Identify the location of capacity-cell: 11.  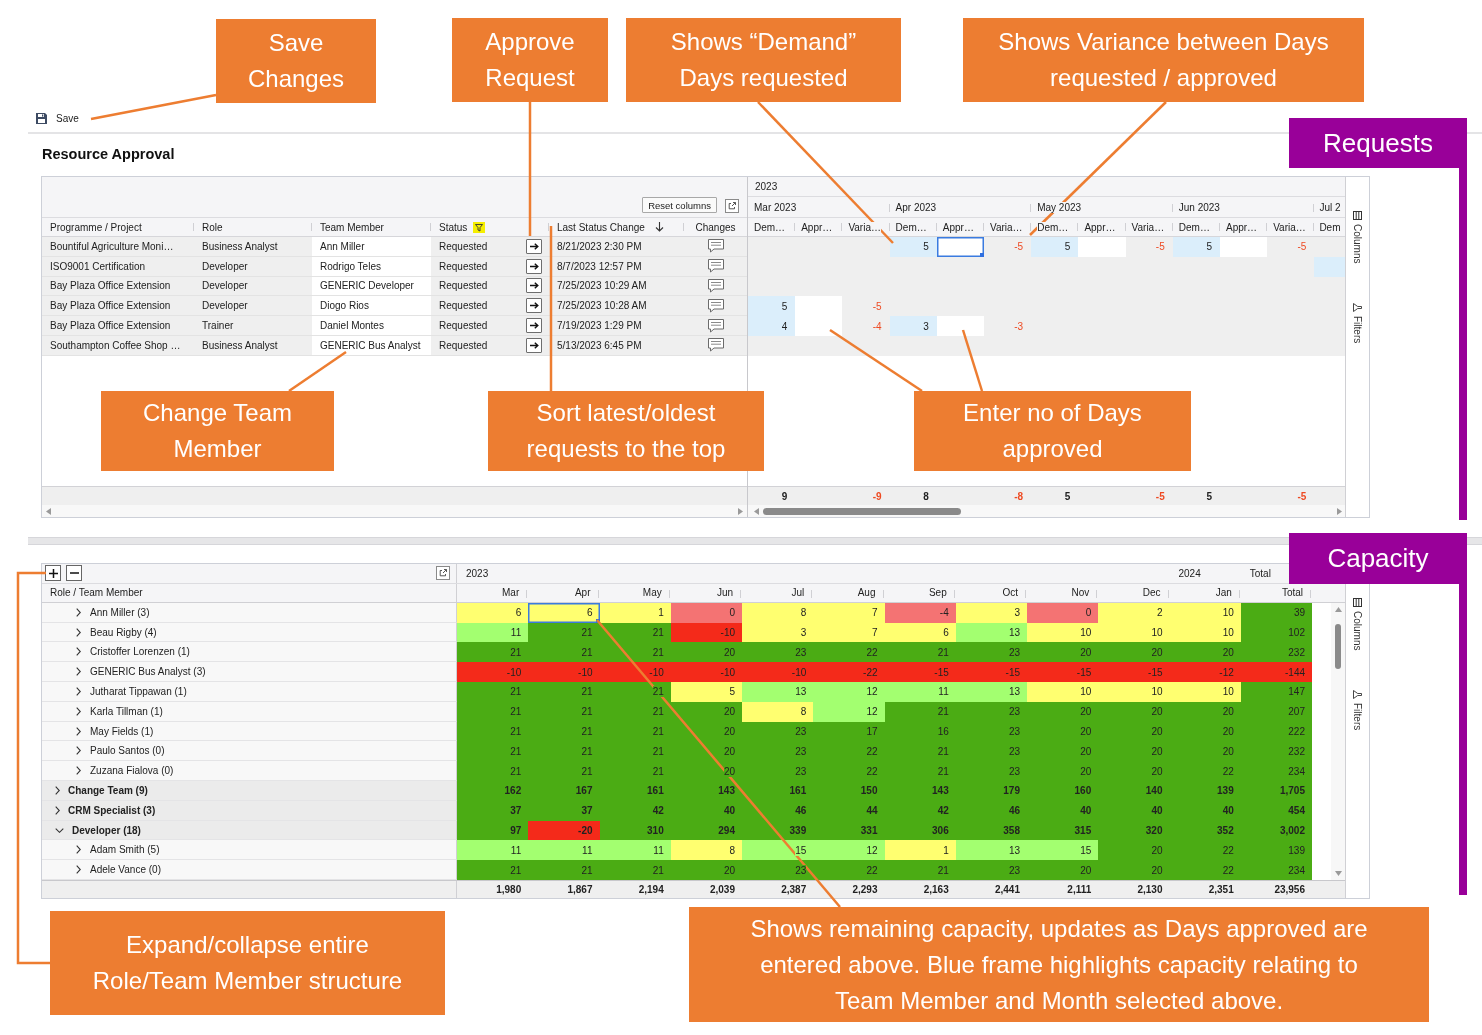
(920, 692).